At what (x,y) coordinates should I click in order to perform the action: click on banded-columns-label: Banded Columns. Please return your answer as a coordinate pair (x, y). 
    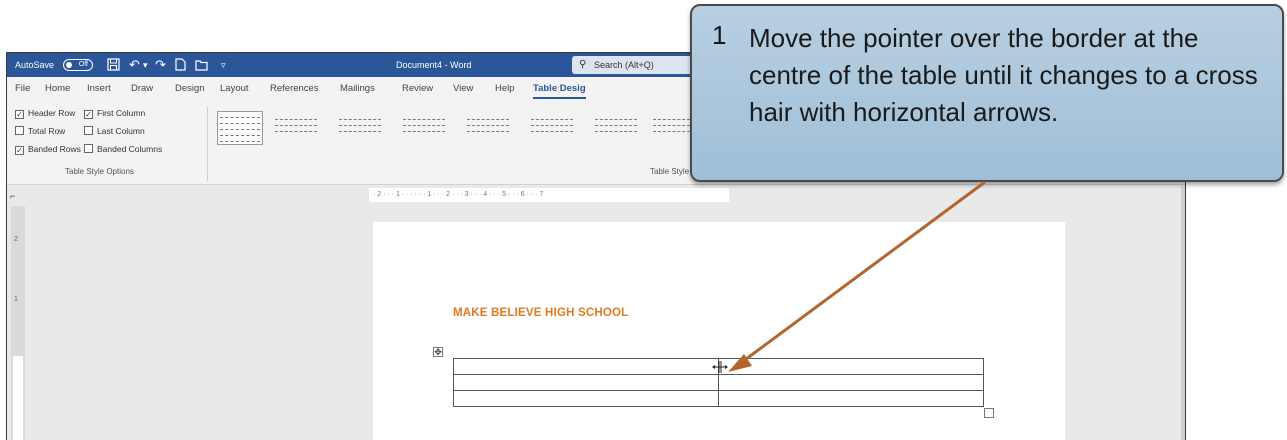
    Looking at the image, I should click on (130, 149).